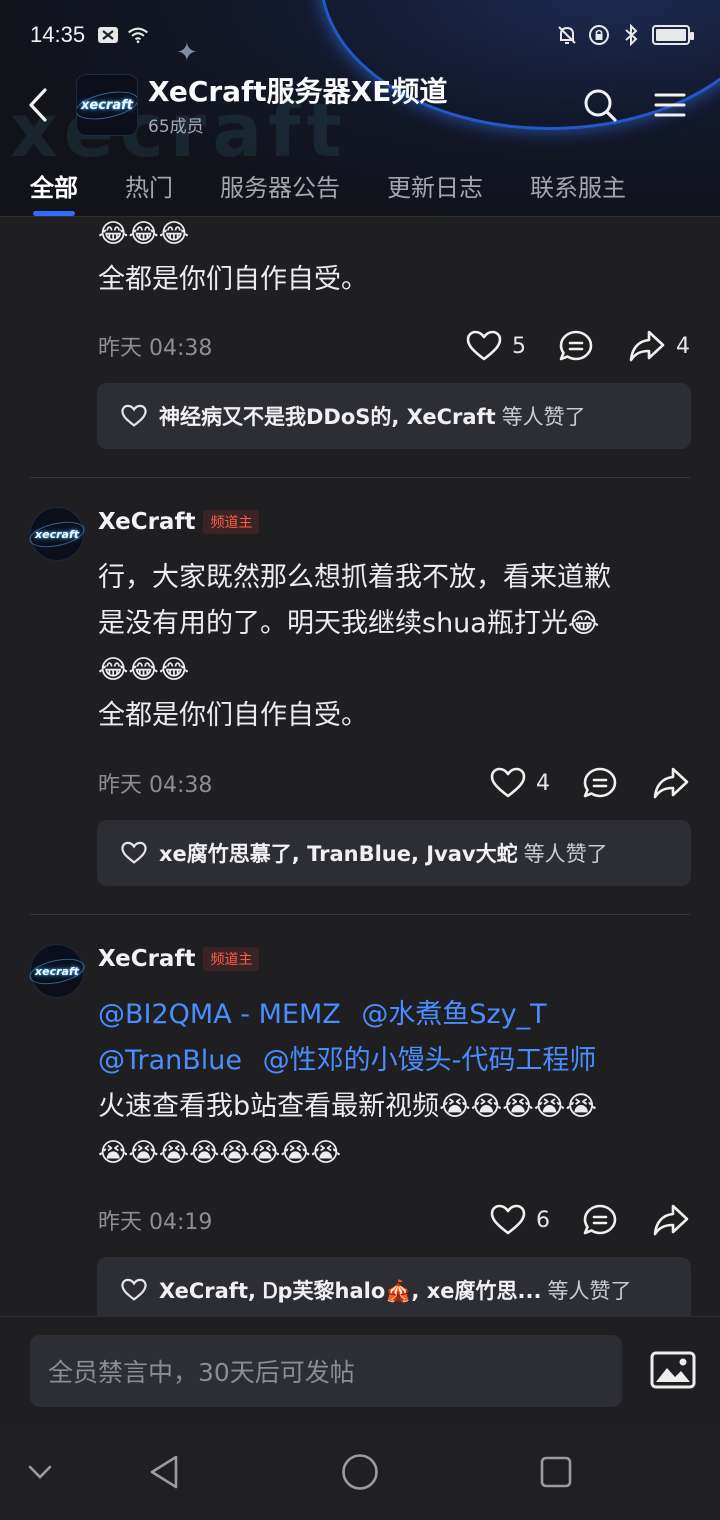 The width and height of the screenshot is (720, 1520). Describe the element at coordinates (567, 35) in the screenshot. I see `bell-muted-icon` at that location.